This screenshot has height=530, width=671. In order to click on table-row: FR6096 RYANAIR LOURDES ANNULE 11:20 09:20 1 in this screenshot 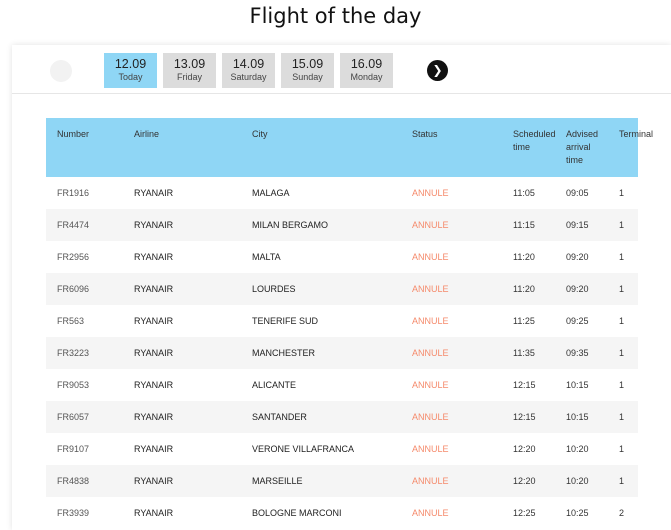, I will do `click(342, 289)`.